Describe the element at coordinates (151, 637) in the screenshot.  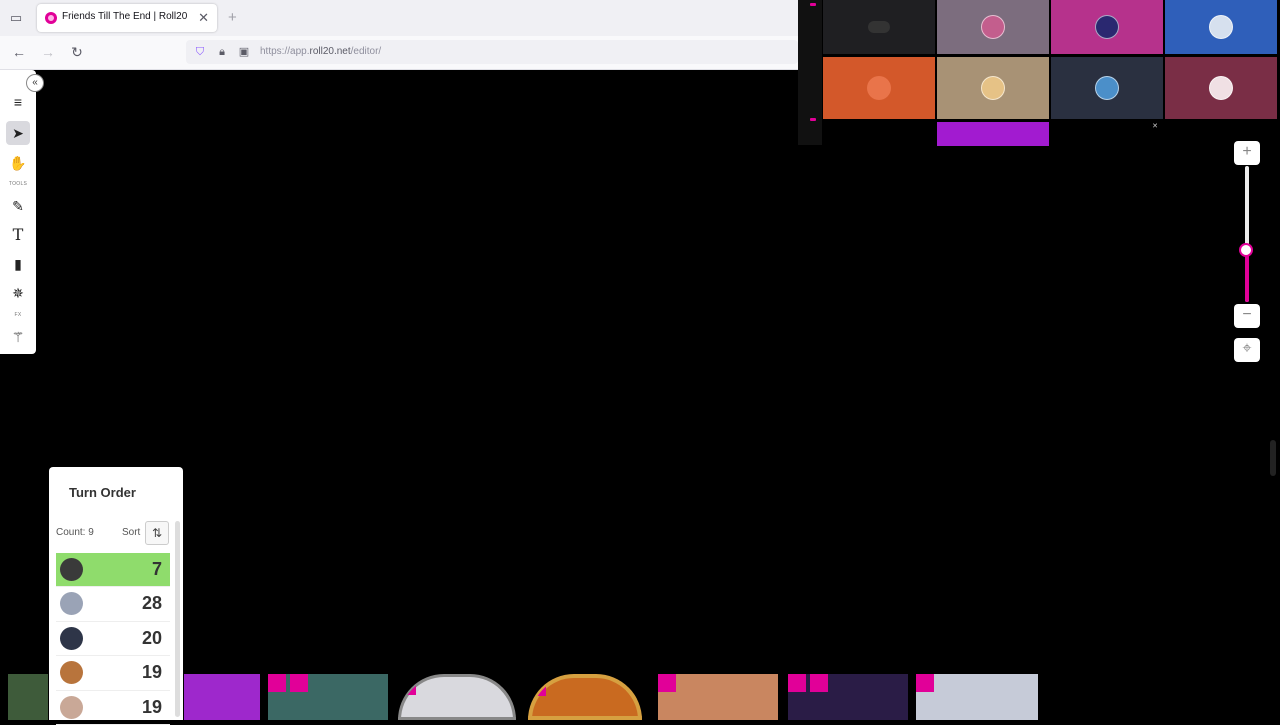
I see `initiative-value: 20` at that location.